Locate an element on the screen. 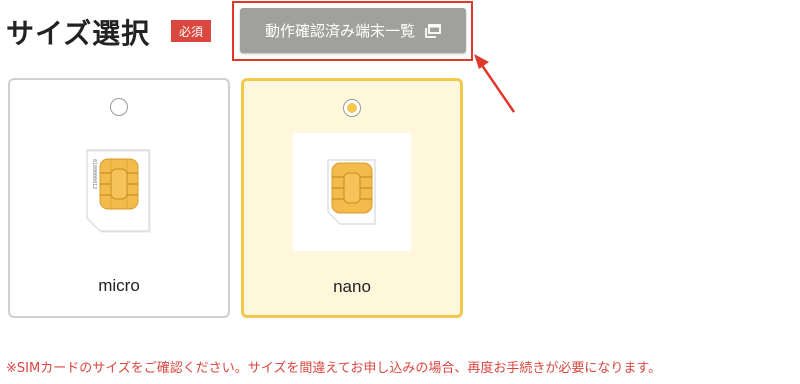 The image size is (800, 384). external-window-icon is located at coordinates (433, 30).